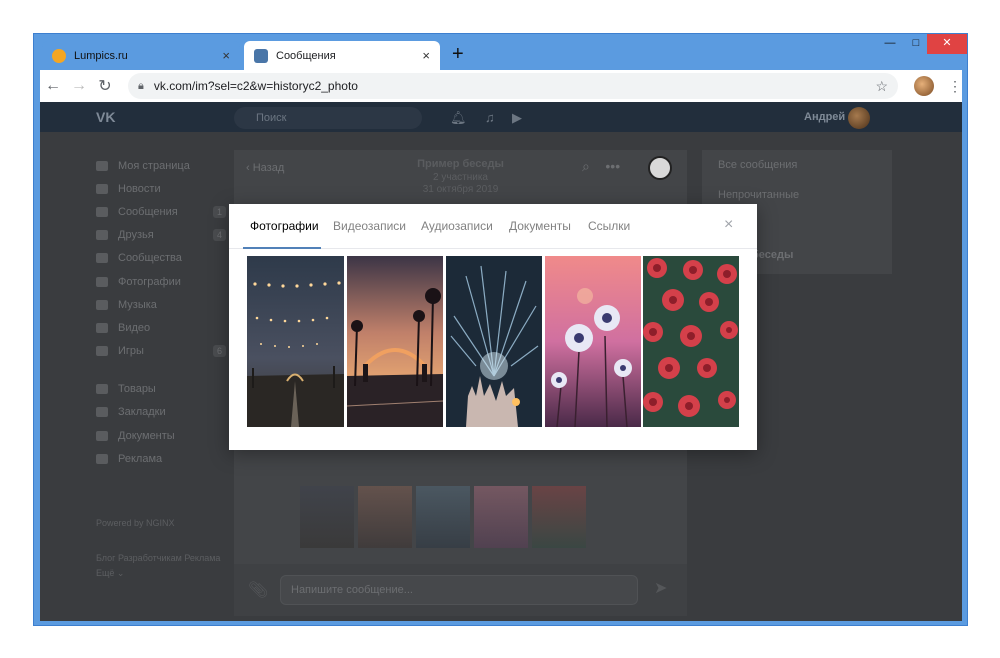  What do you see at coordinates (824, 117) in the screenshot?
I see `user-name: Андрей` at bounding box center [824, 117].